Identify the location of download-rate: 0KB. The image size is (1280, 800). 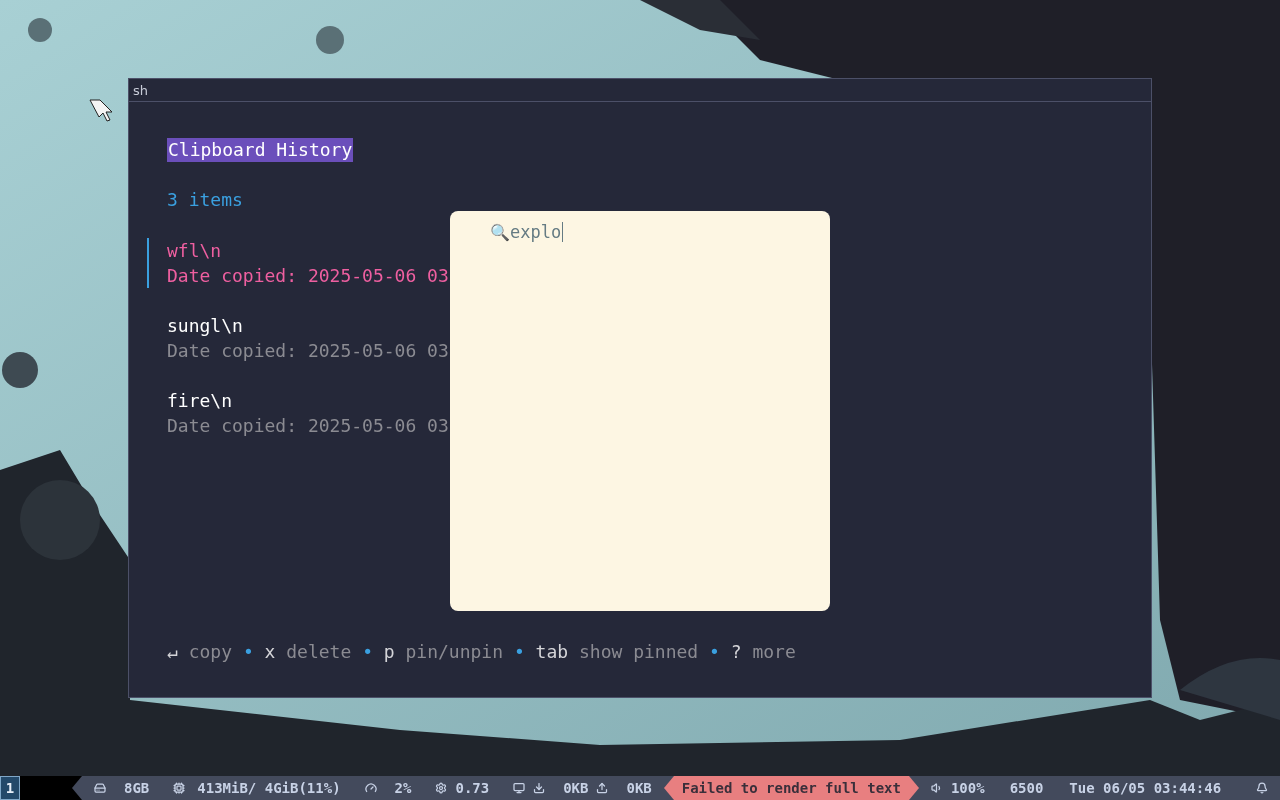
(576, 788).